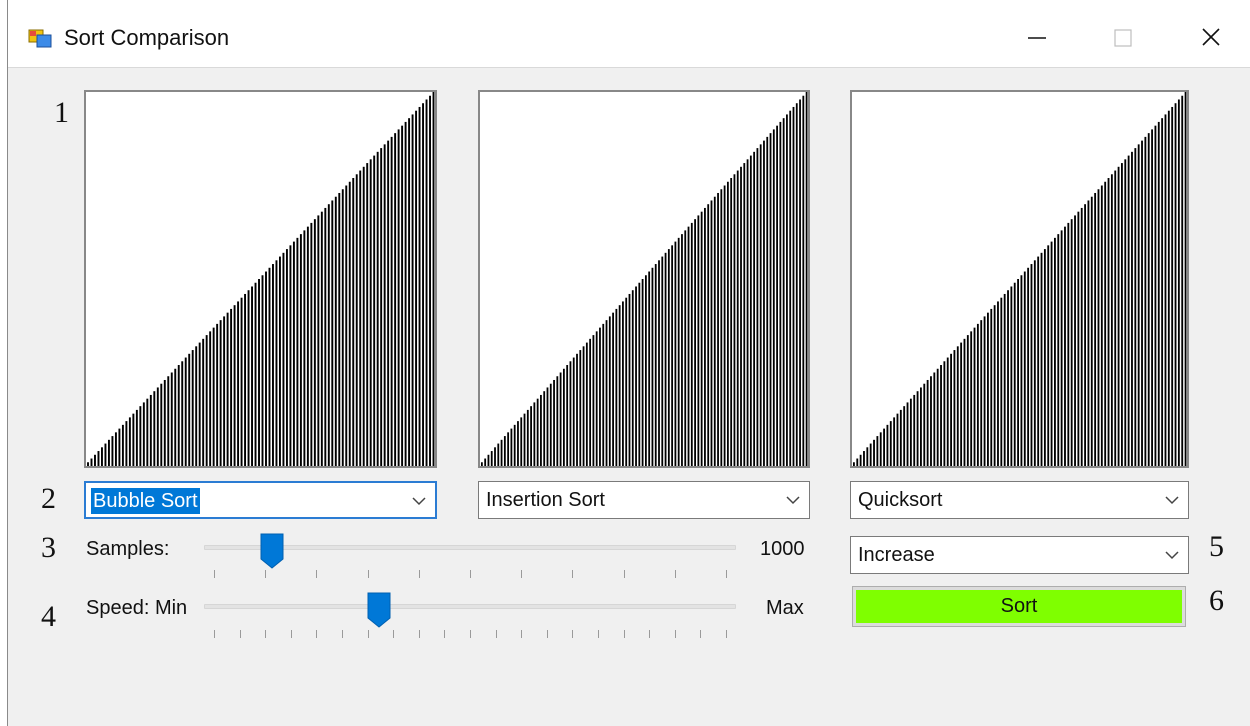 The image size is (1250, 726). What do you see at coordinates (61, 112) in the screenshot?
I see `annotation-1: 1` at bounding box center [61, 112].